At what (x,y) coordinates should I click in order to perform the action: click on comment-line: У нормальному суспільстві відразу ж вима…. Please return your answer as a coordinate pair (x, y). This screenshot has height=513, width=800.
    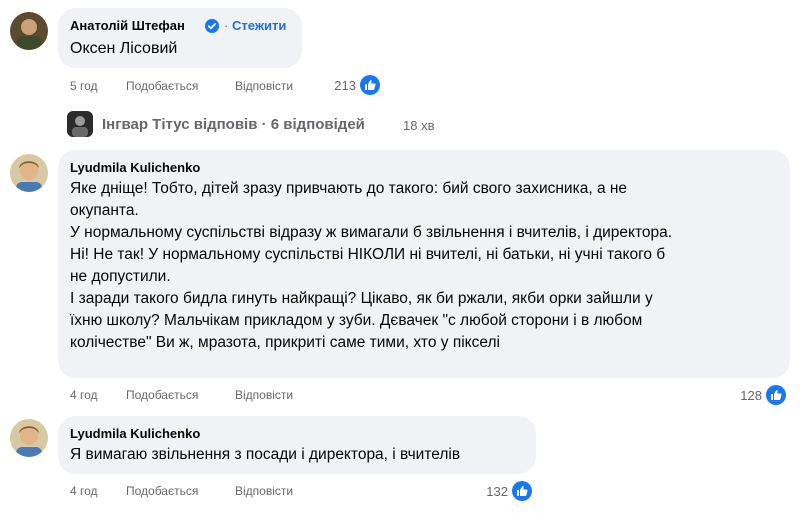
    Looking at the image, I should click on (371, 232).